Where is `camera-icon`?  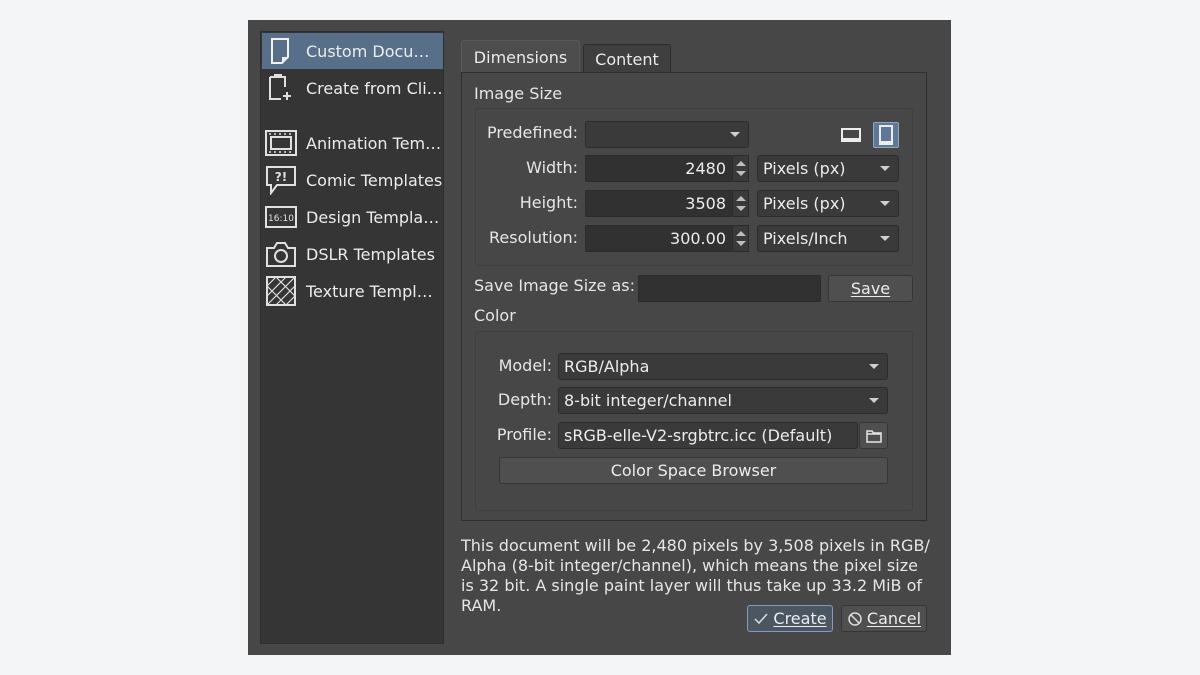
camera-icon is located at coordinates (281, 254).